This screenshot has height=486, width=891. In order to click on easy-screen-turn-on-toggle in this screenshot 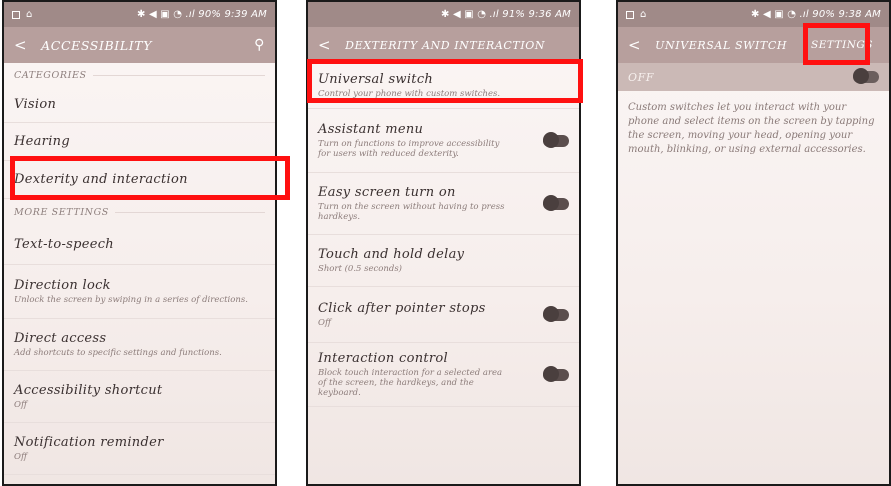, I will do `click(556, 202)`.